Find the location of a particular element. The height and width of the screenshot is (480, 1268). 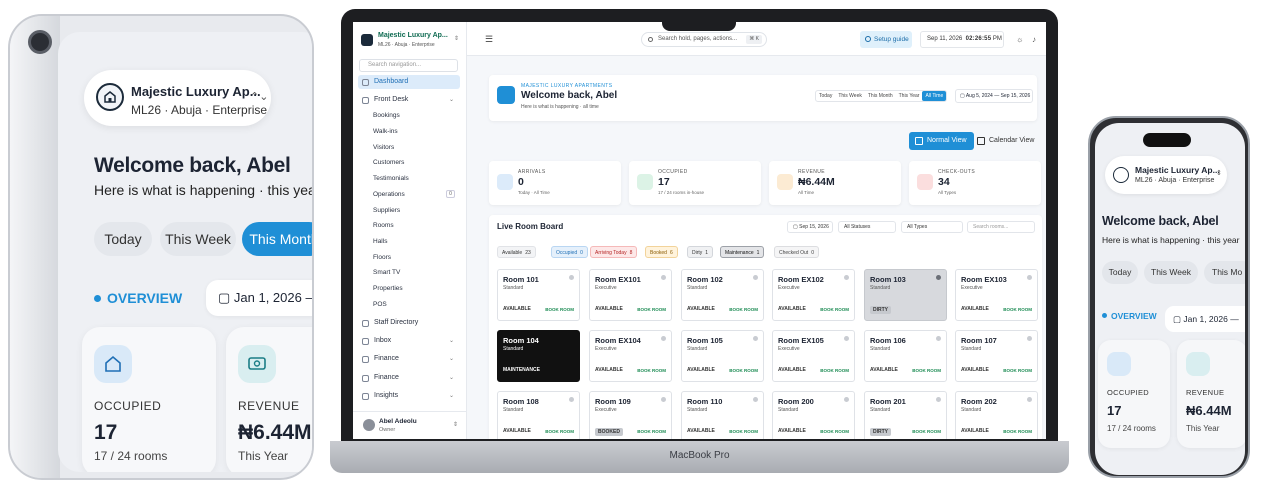

calendar-view-button: Calendar View is located at coordinates (1006, 141).